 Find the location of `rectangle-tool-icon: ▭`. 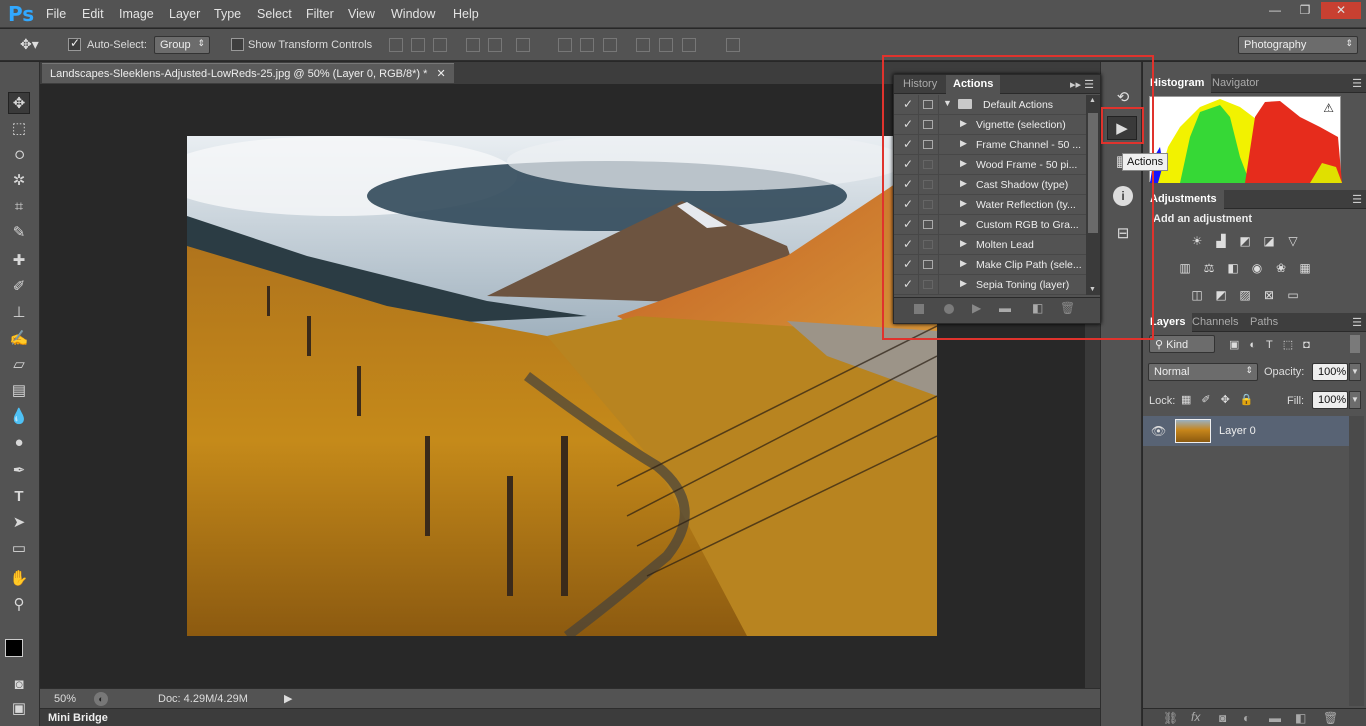

rectangle-tool-icon: ▭ is located at coordinates (19, 549).